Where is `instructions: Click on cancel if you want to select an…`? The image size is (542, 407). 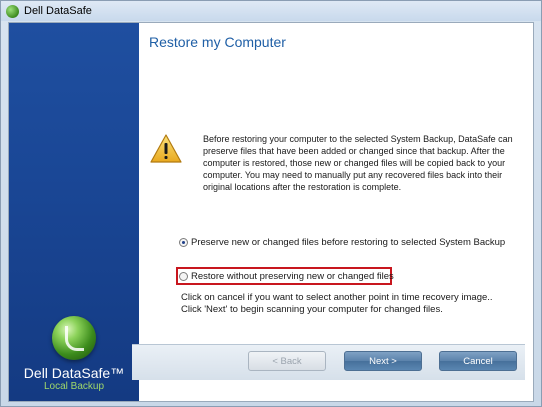
instructions: Click on cancel if you want to select an… is located at coordinates (346, 304).